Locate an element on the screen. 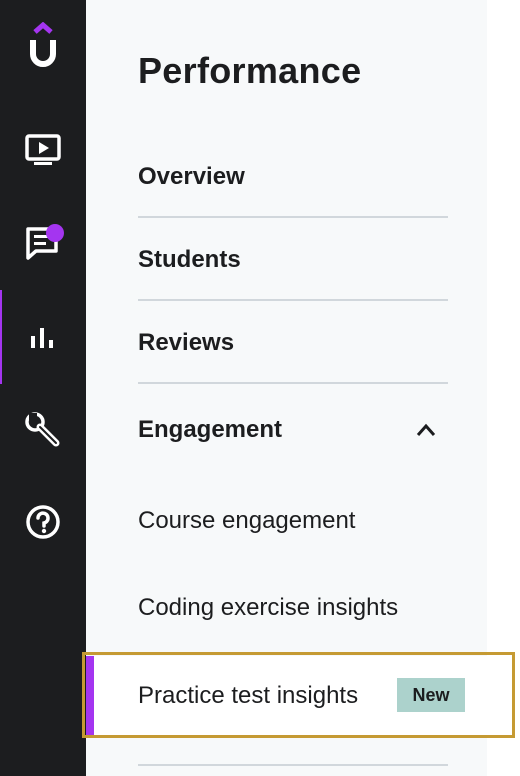 The width and height of the screenshot is (520, 776). nav-practice-test-insights: Practice test insights New is located at coordinates (286, 696).